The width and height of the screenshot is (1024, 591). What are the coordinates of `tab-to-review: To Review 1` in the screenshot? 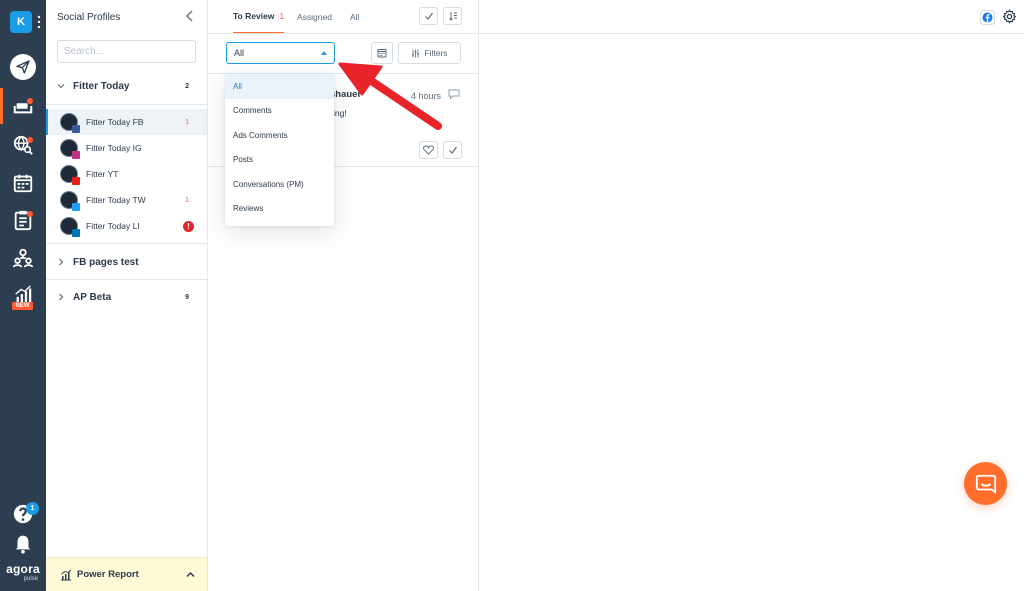 It's located at (259, 17).